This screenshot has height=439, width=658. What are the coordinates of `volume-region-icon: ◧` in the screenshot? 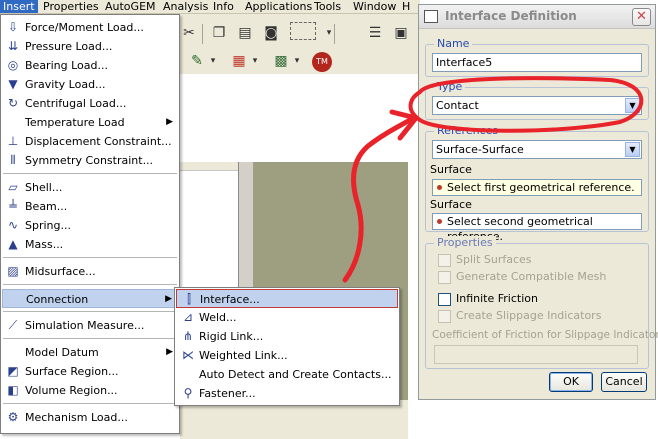 It's located at (13, 390).